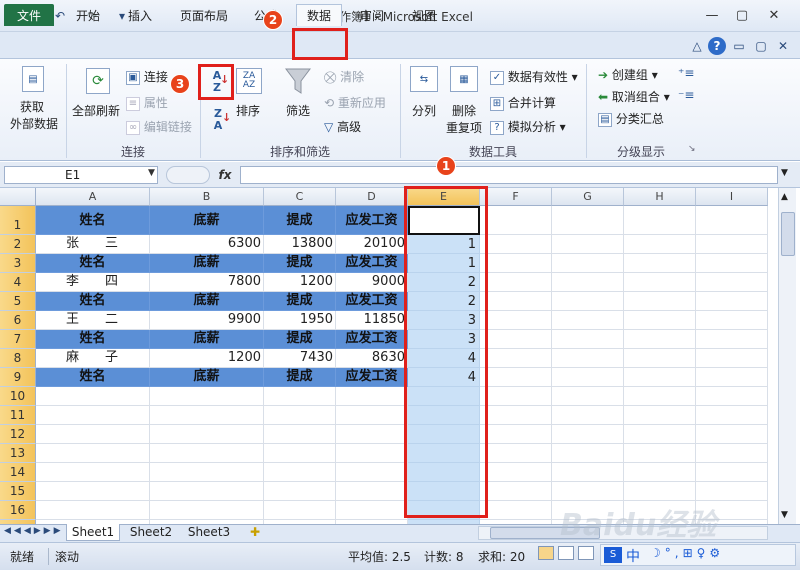 This screenshot has width=800, height=570. I want to click on sort-descending-button: Z A ↓, so click(219, 120).